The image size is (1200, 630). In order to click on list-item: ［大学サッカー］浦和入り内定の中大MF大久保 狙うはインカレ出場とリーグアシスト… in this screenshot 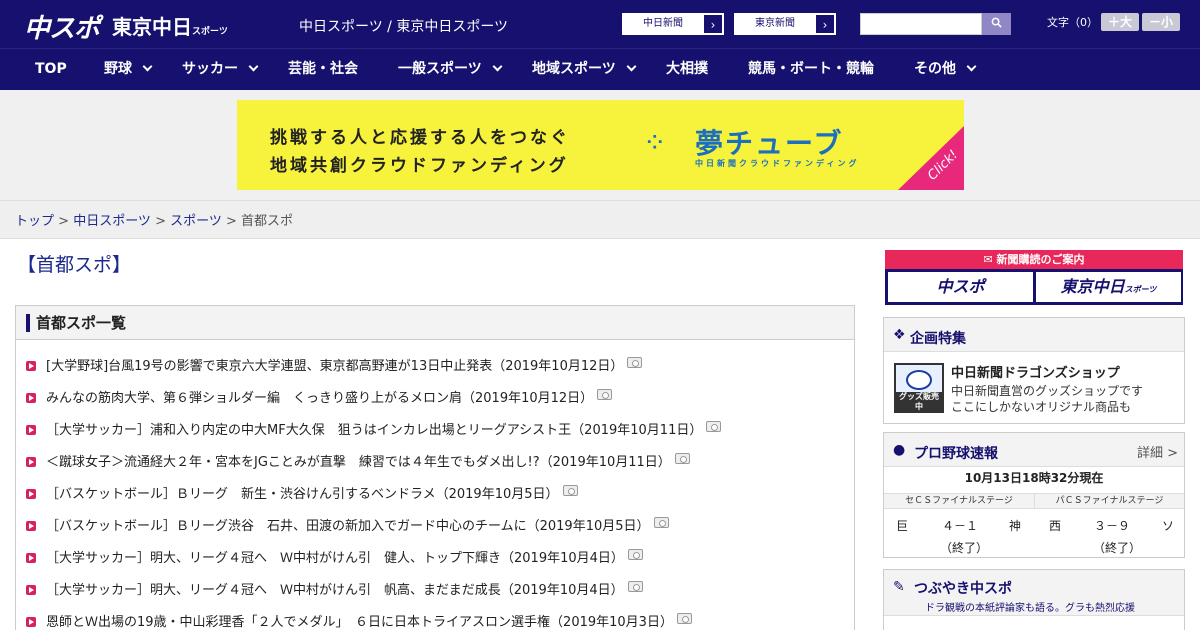, I will do `click(374, 428)`.